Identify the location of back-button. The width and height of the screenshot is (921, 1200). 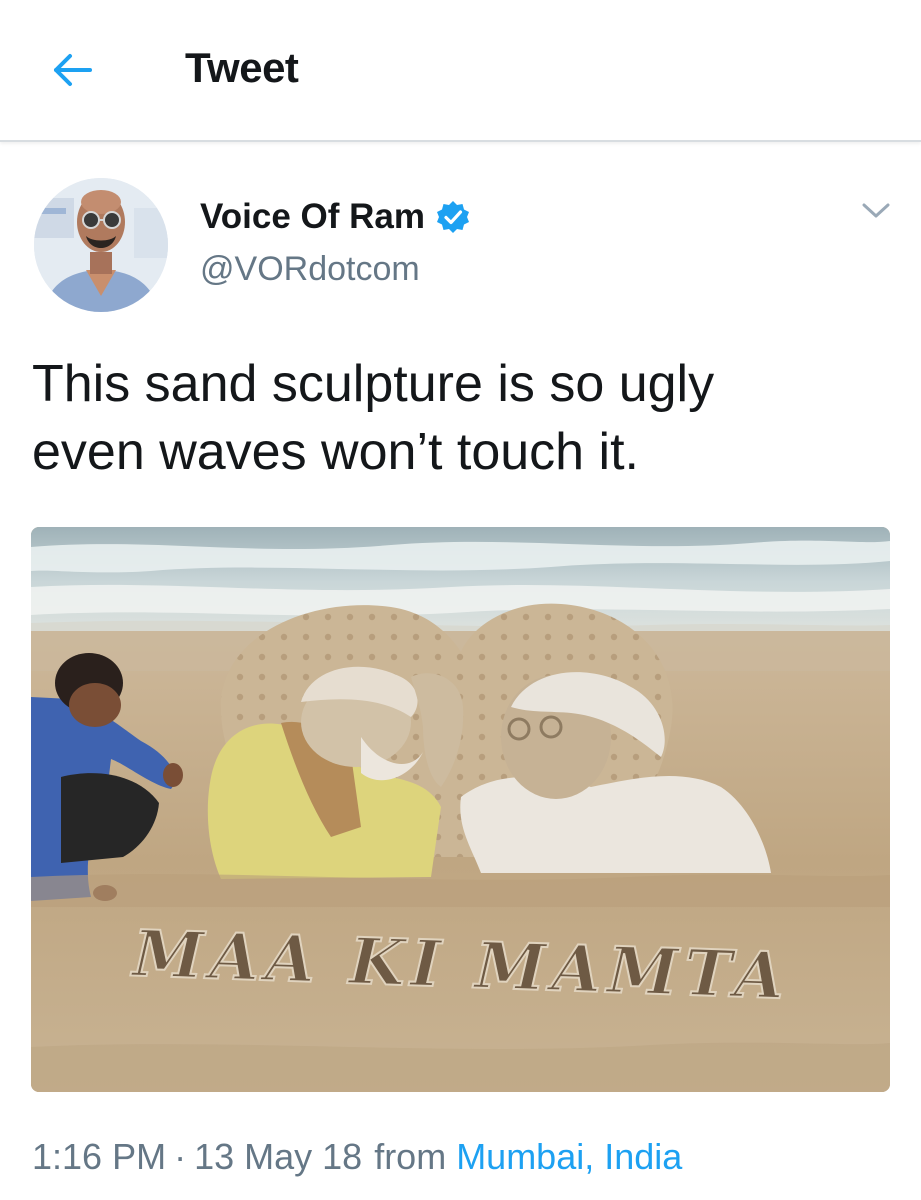
(72, 70).